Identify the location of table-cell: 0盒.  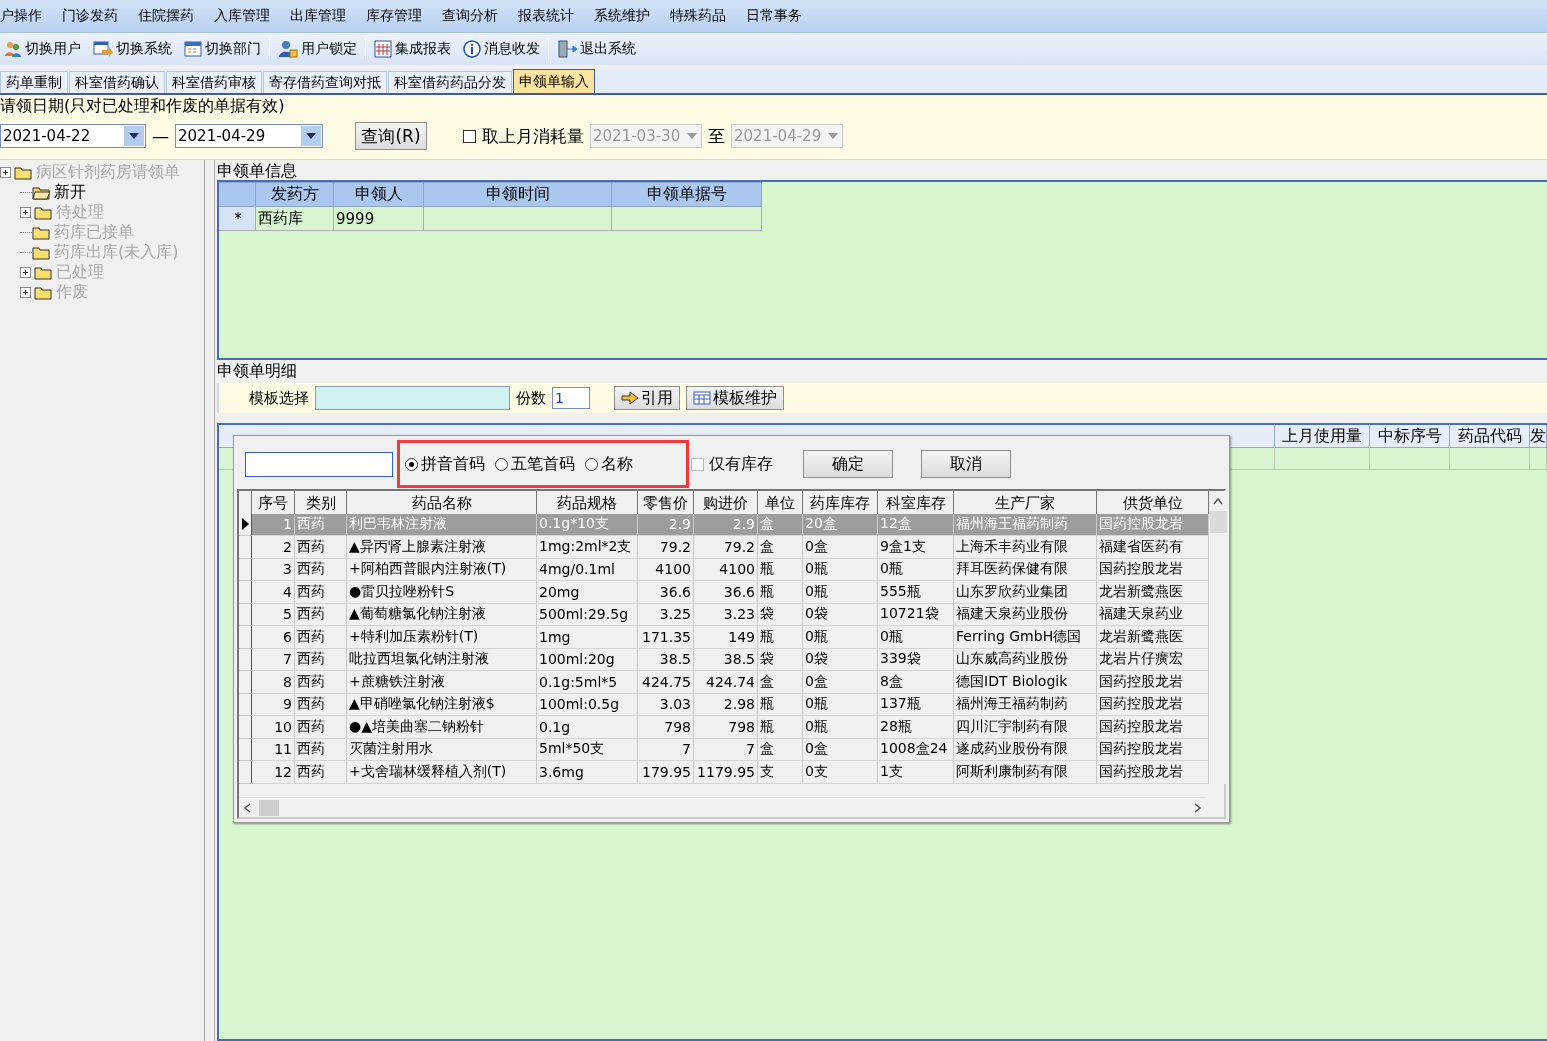
(840, 682).